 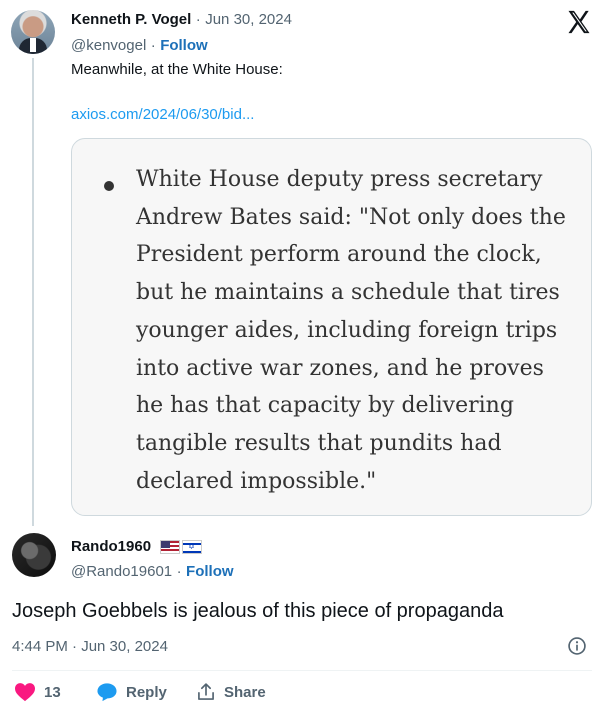 What do you see at coordinates (34, 555) in the screenshot?
I see `avatar-rando1960` at bounding box center [34, 555].